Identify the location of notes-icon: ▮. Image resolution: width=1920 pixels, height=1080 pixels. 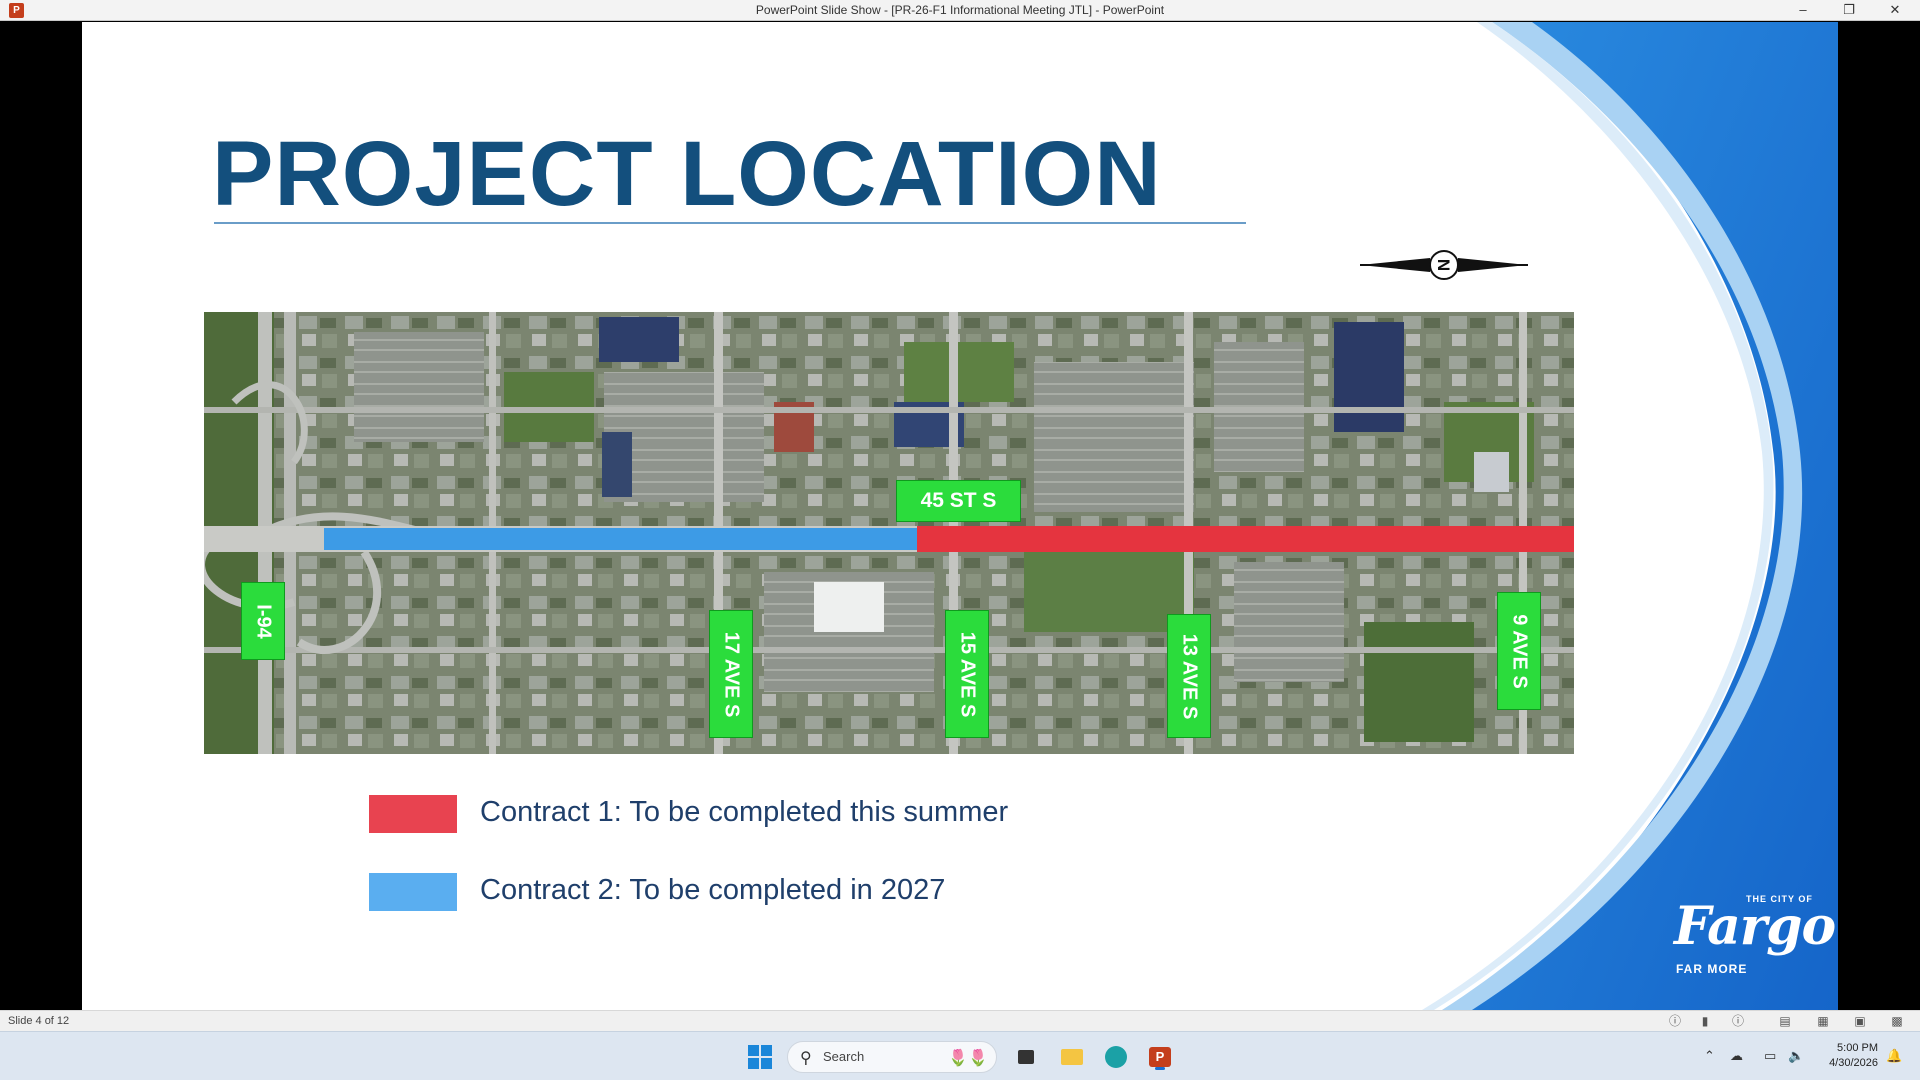
(1705, 1021).